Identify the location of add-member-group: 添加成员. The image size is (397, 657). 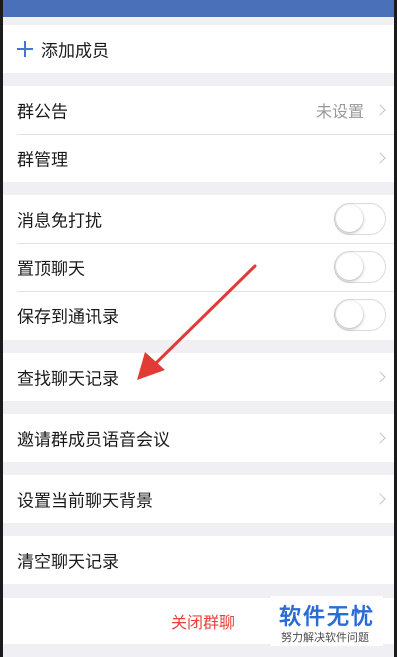
(198, 49).